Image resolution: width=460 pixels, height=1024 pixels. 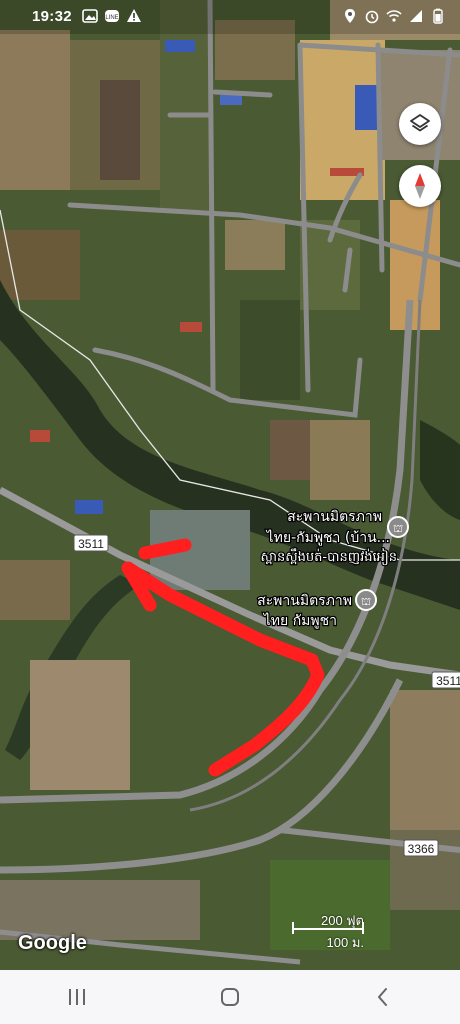 I want to click on system-nav-bar, so click(x=230, y=997).